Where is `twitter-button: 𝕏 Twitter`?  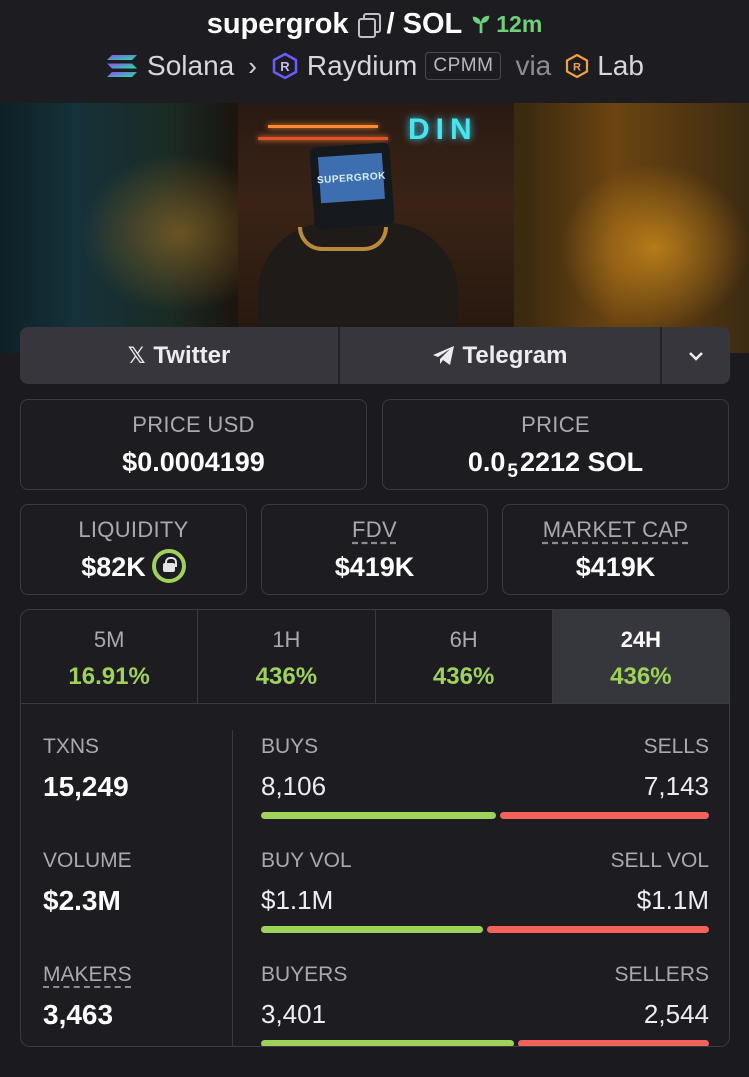
twitter-button: 𝕏 Twitter is located at coordinates (180, 355).